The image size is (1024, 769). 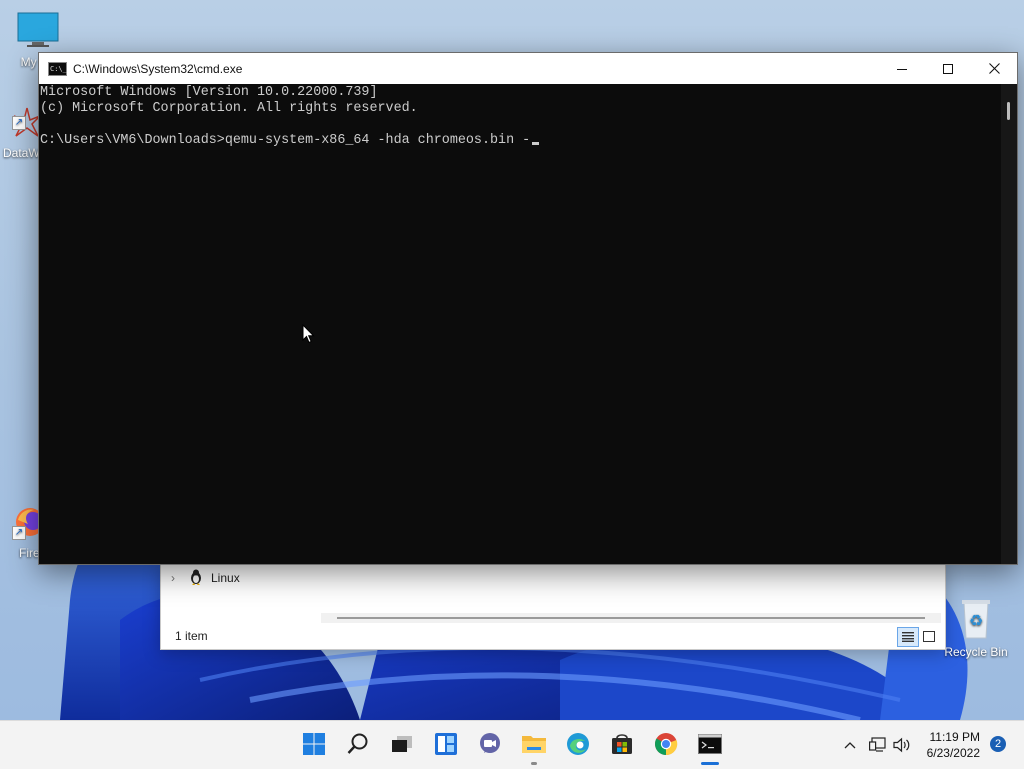 I want to click on mouse-pointer-icon, so click(x=308, y=334).